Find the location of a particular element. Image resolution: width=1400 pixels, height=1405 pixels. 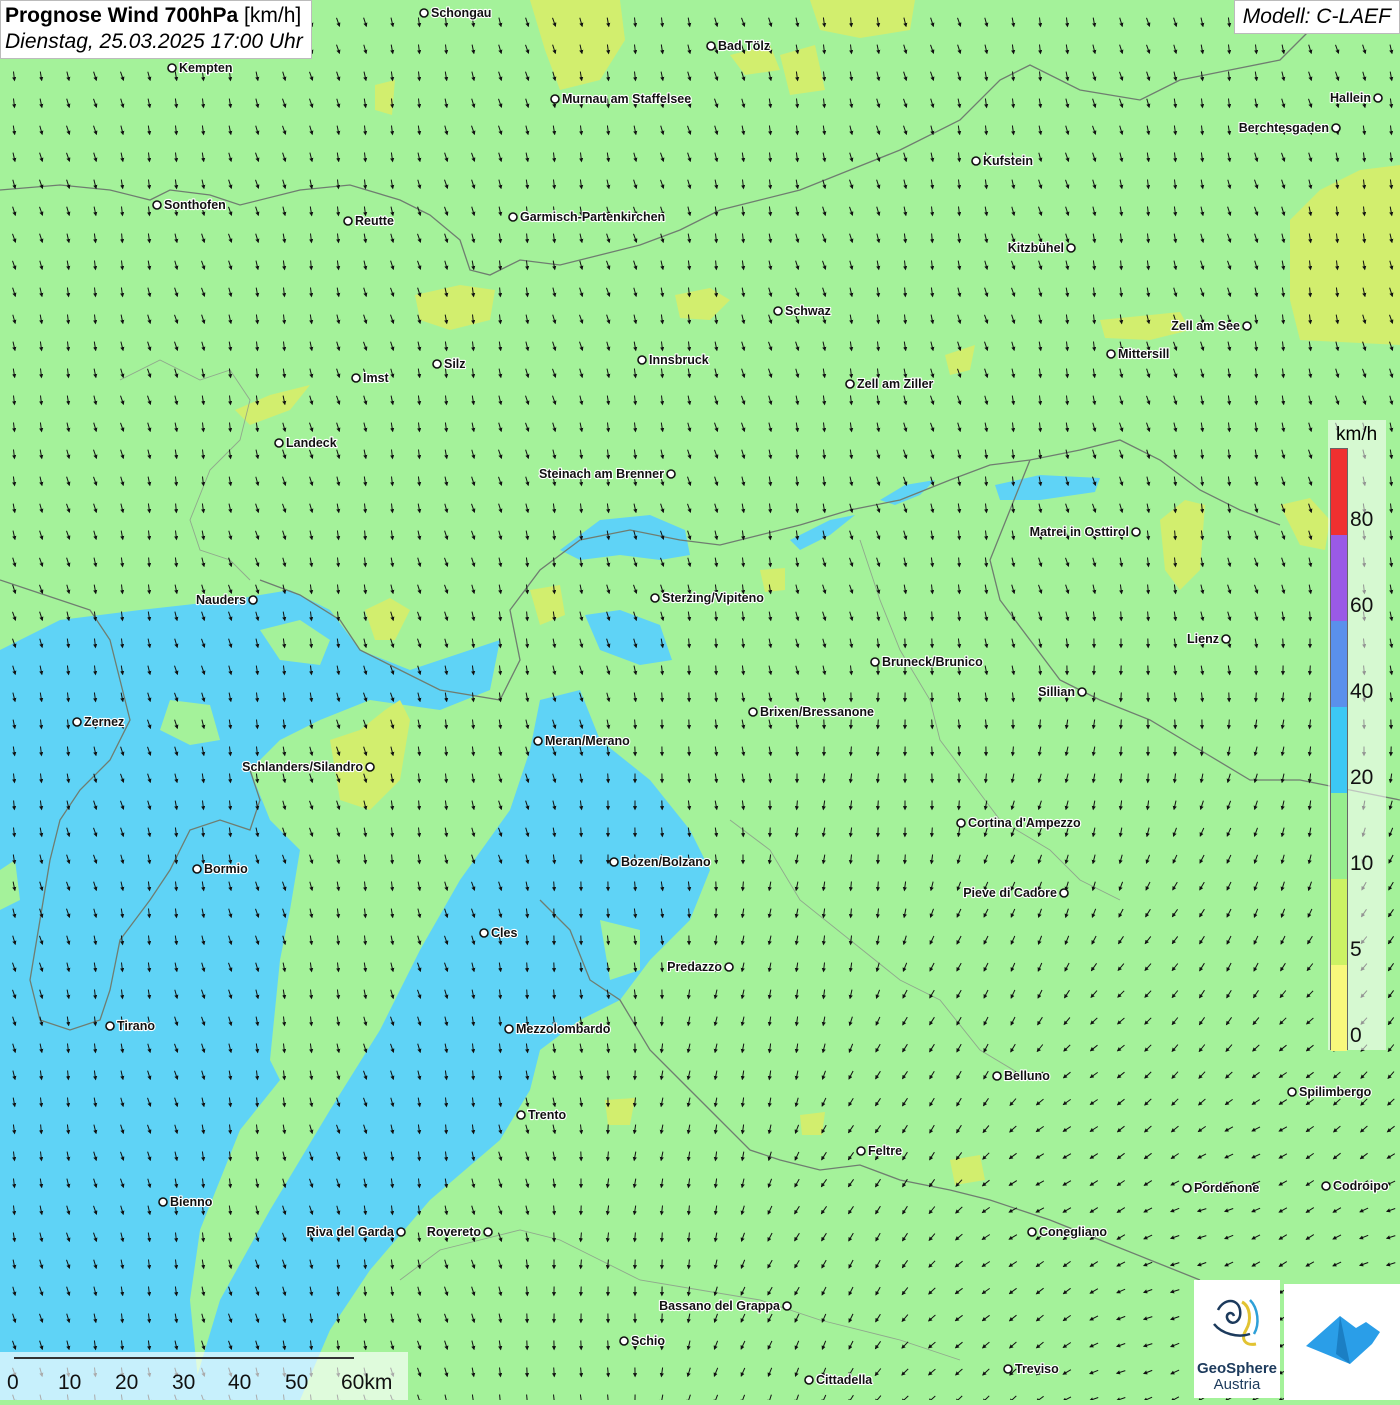

city-marker: Cortina d'Ampezzo is located at coordinates (1019, 823).